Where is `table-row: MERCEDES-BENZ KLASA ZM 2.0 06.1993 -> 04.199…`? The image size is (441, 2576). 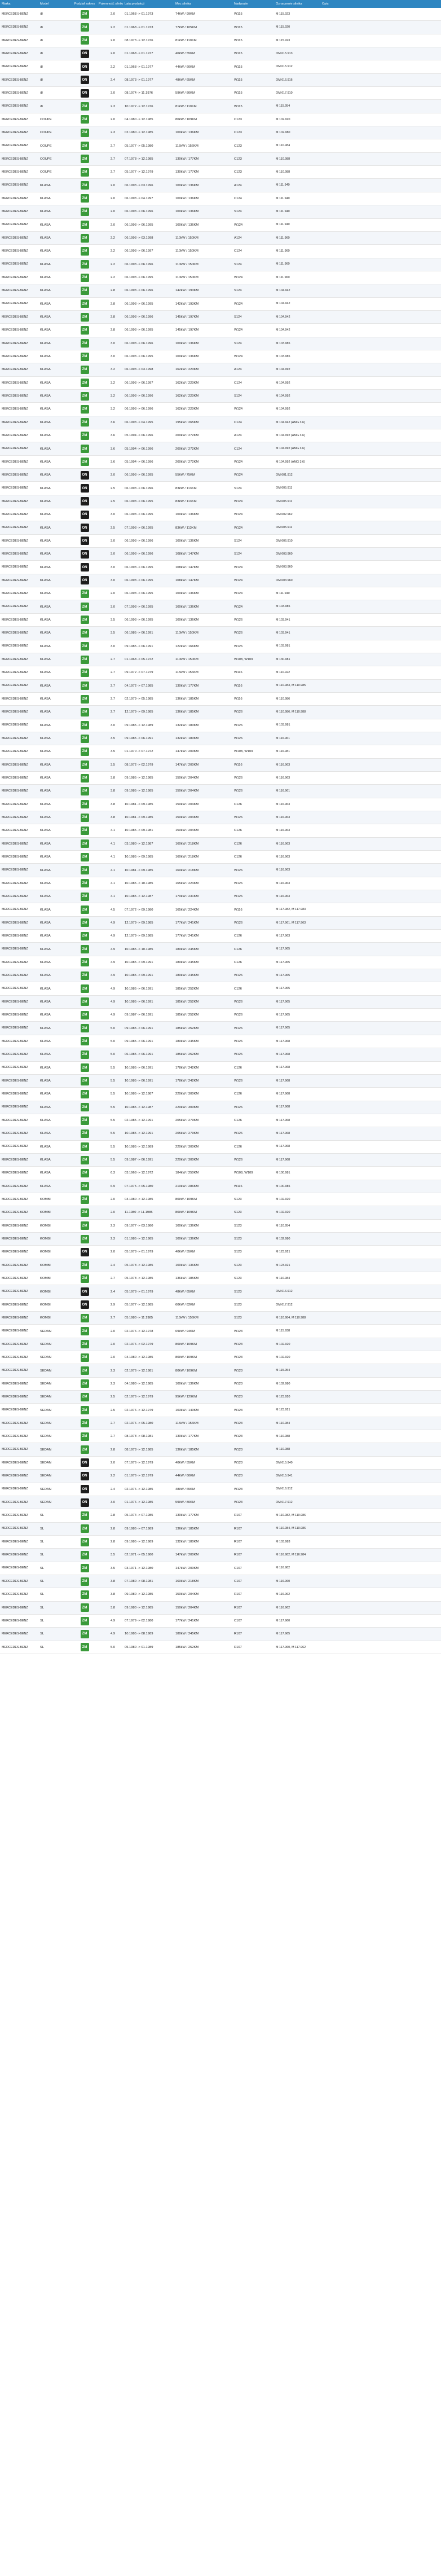
table-row: MERCEDES-BENZ KLASA ZM 2.0 06.1993 -> 04.199… is located at coordinates (220, 199).